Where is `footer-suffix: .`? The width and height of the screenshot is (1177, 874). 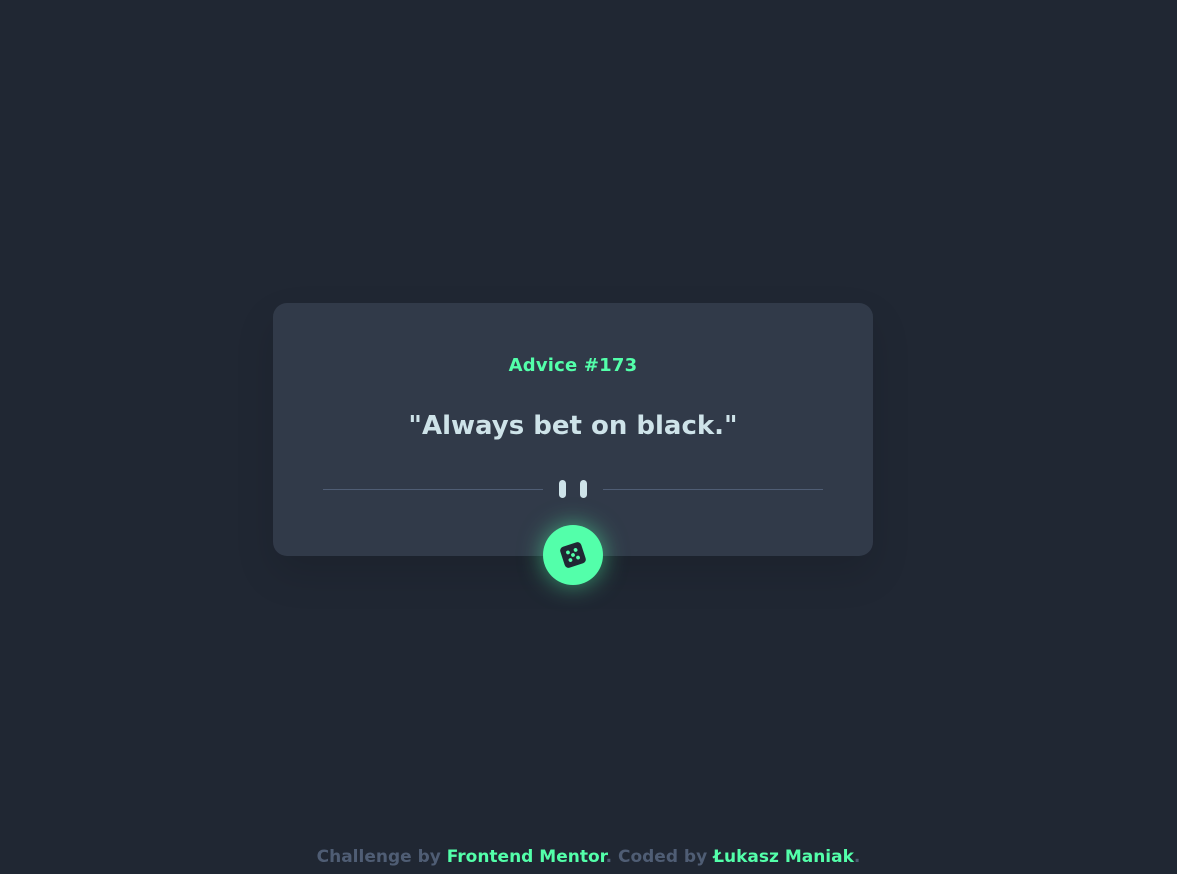 footer-suffix: . is located at coordinates (857, 857).